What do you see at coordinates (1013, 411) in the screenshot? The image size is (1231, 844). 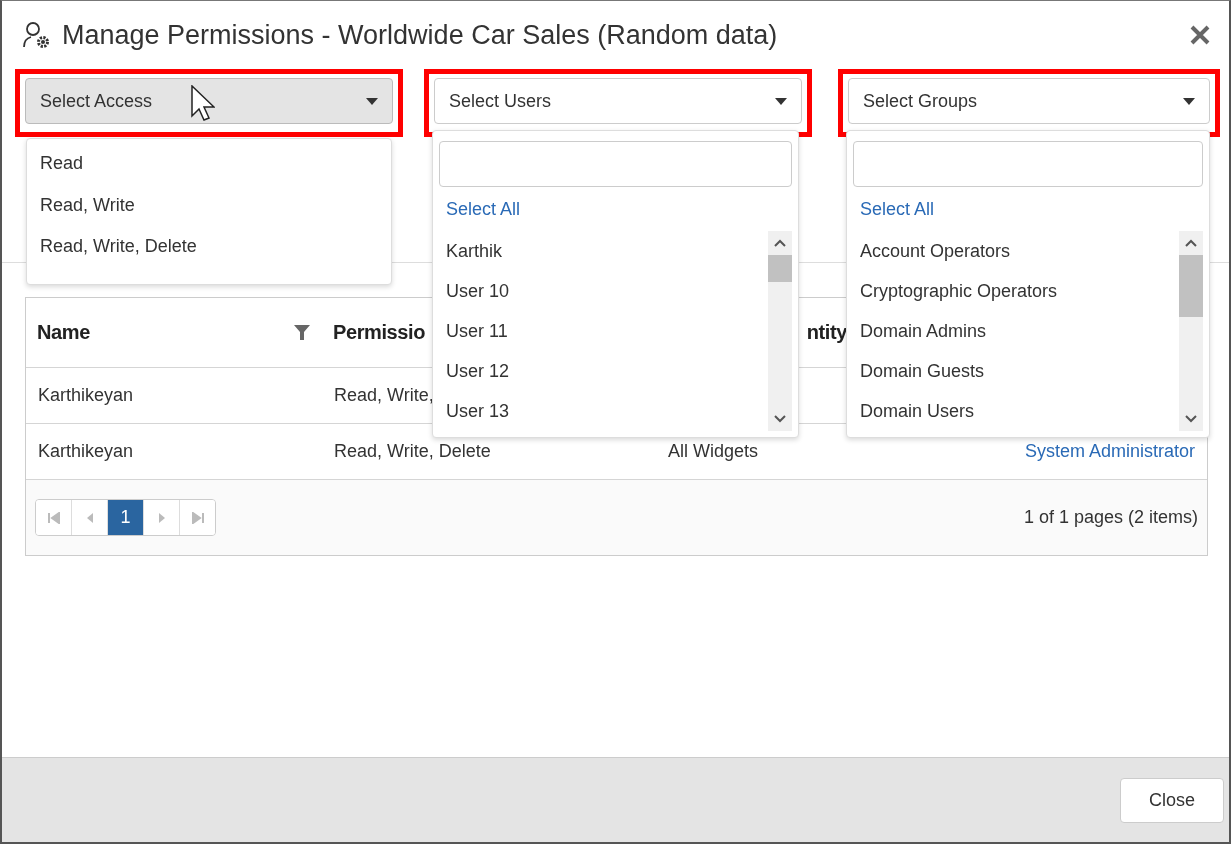 I see `list-option: Domain Users` at bounding box center [1013, 411].